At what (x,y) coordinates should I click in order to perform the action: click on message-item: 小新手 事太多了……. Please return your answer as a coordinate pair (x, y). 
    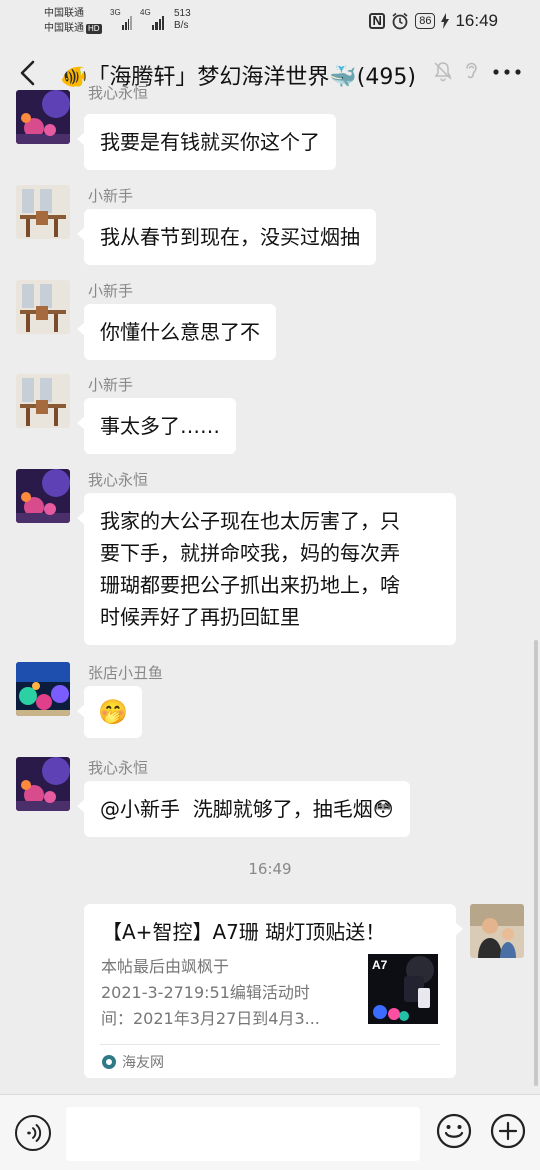
    Looking at the image, I should click on (246, 414).